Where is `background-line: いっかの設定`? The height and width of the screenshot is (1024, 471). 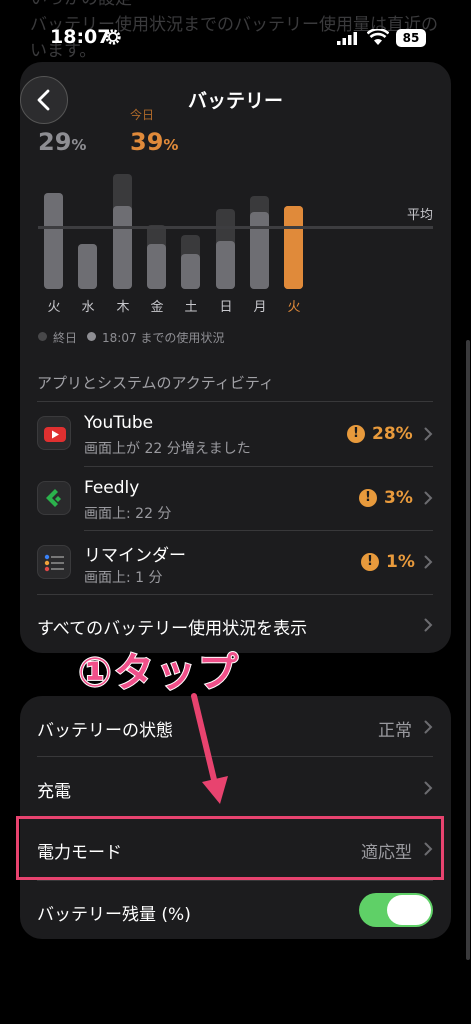 background-line: いっかの設定 is located at coordinates (240, 6).